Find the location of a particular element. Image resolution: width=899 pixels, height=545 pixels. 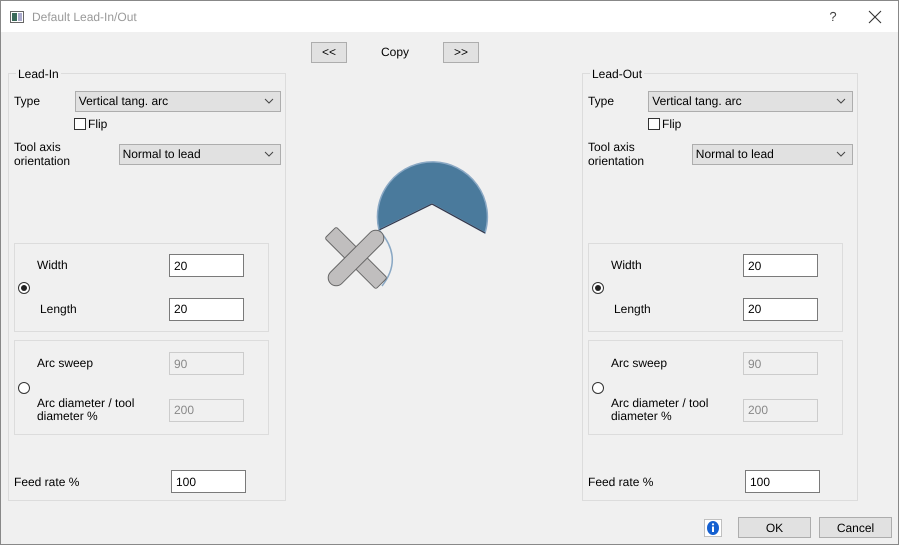

info-icon is located at coordinates (713, 527).